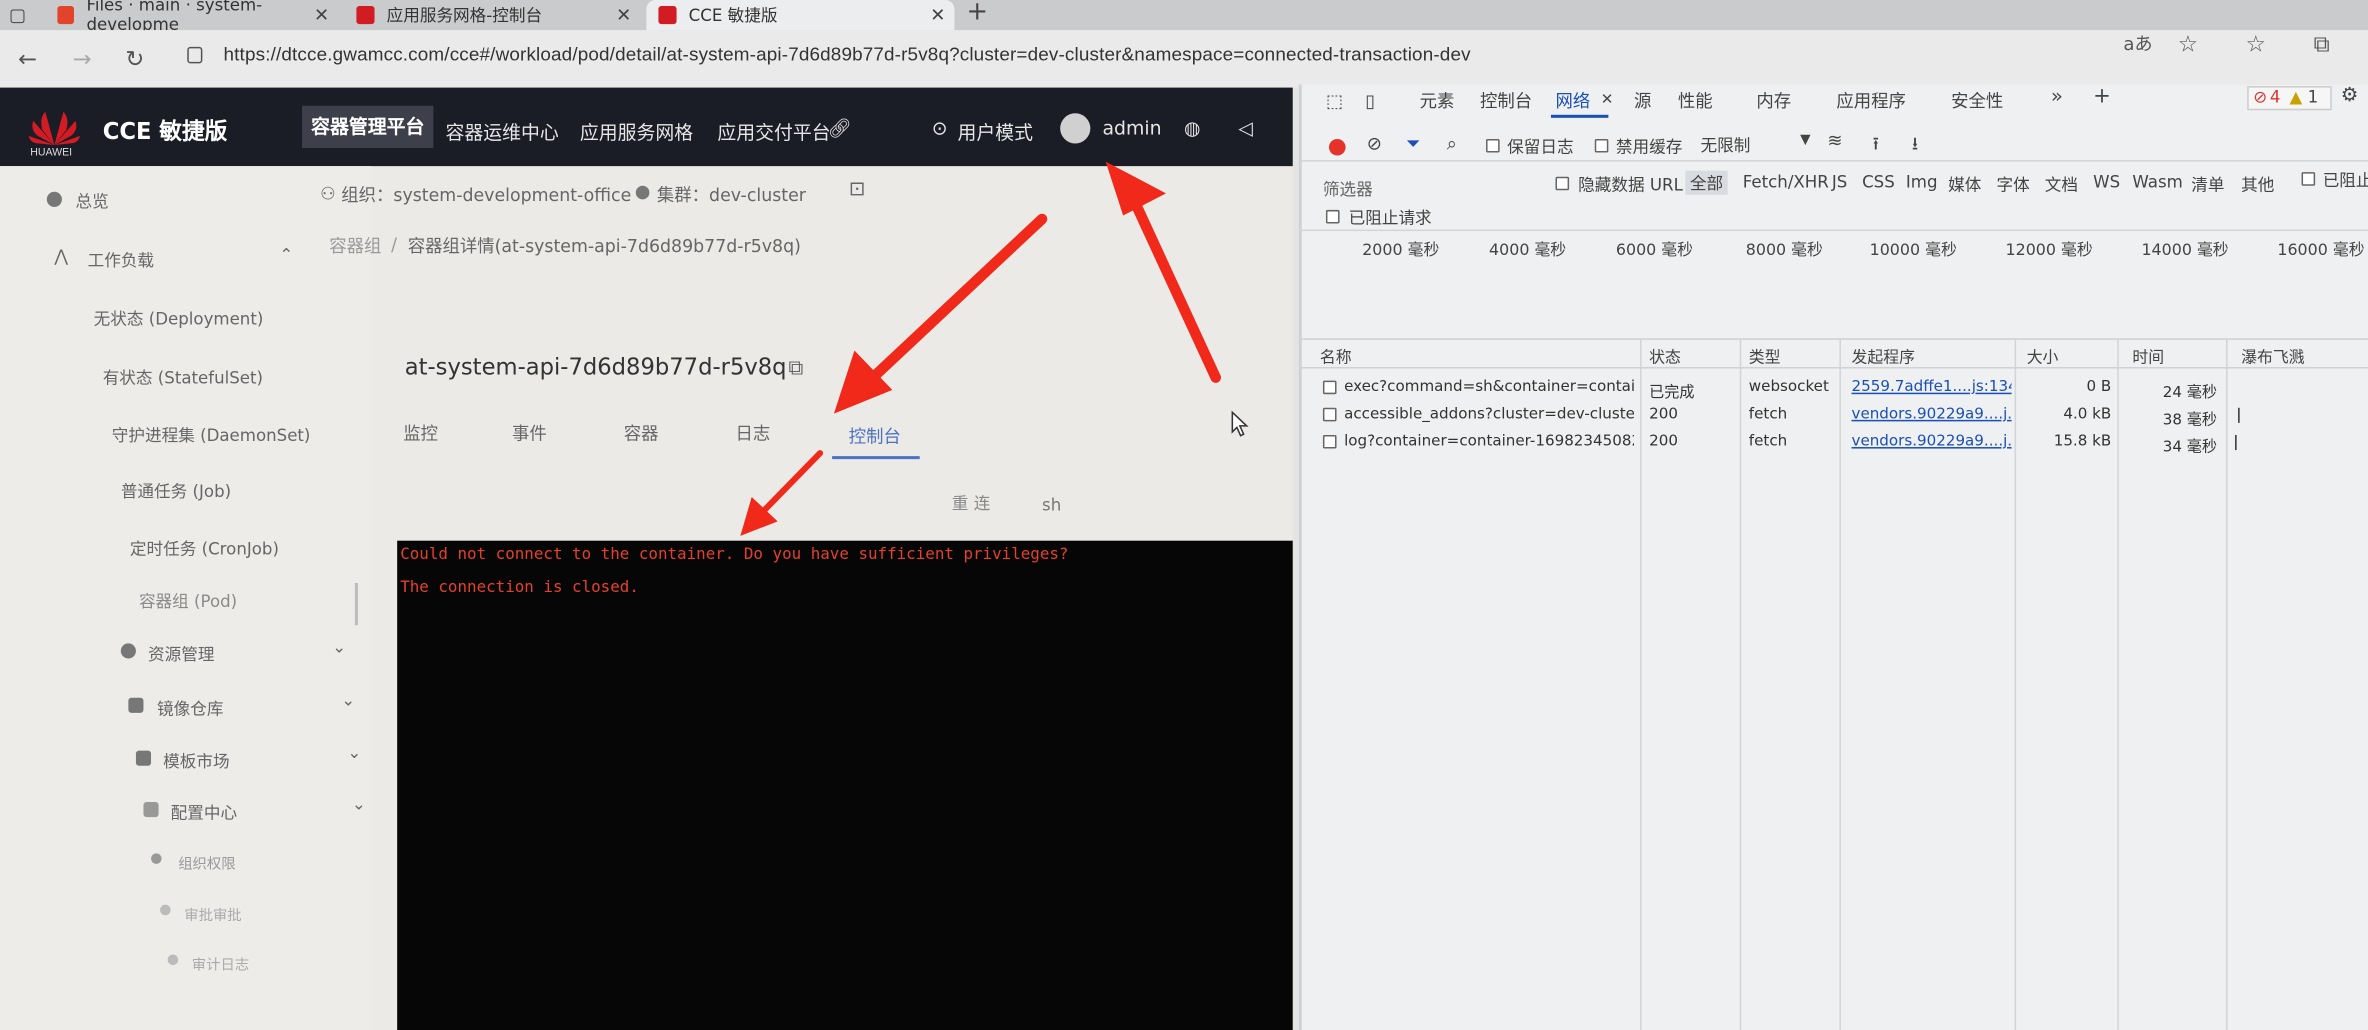  I want to click on blocked-requests-checkbox, so click(1332, 216).